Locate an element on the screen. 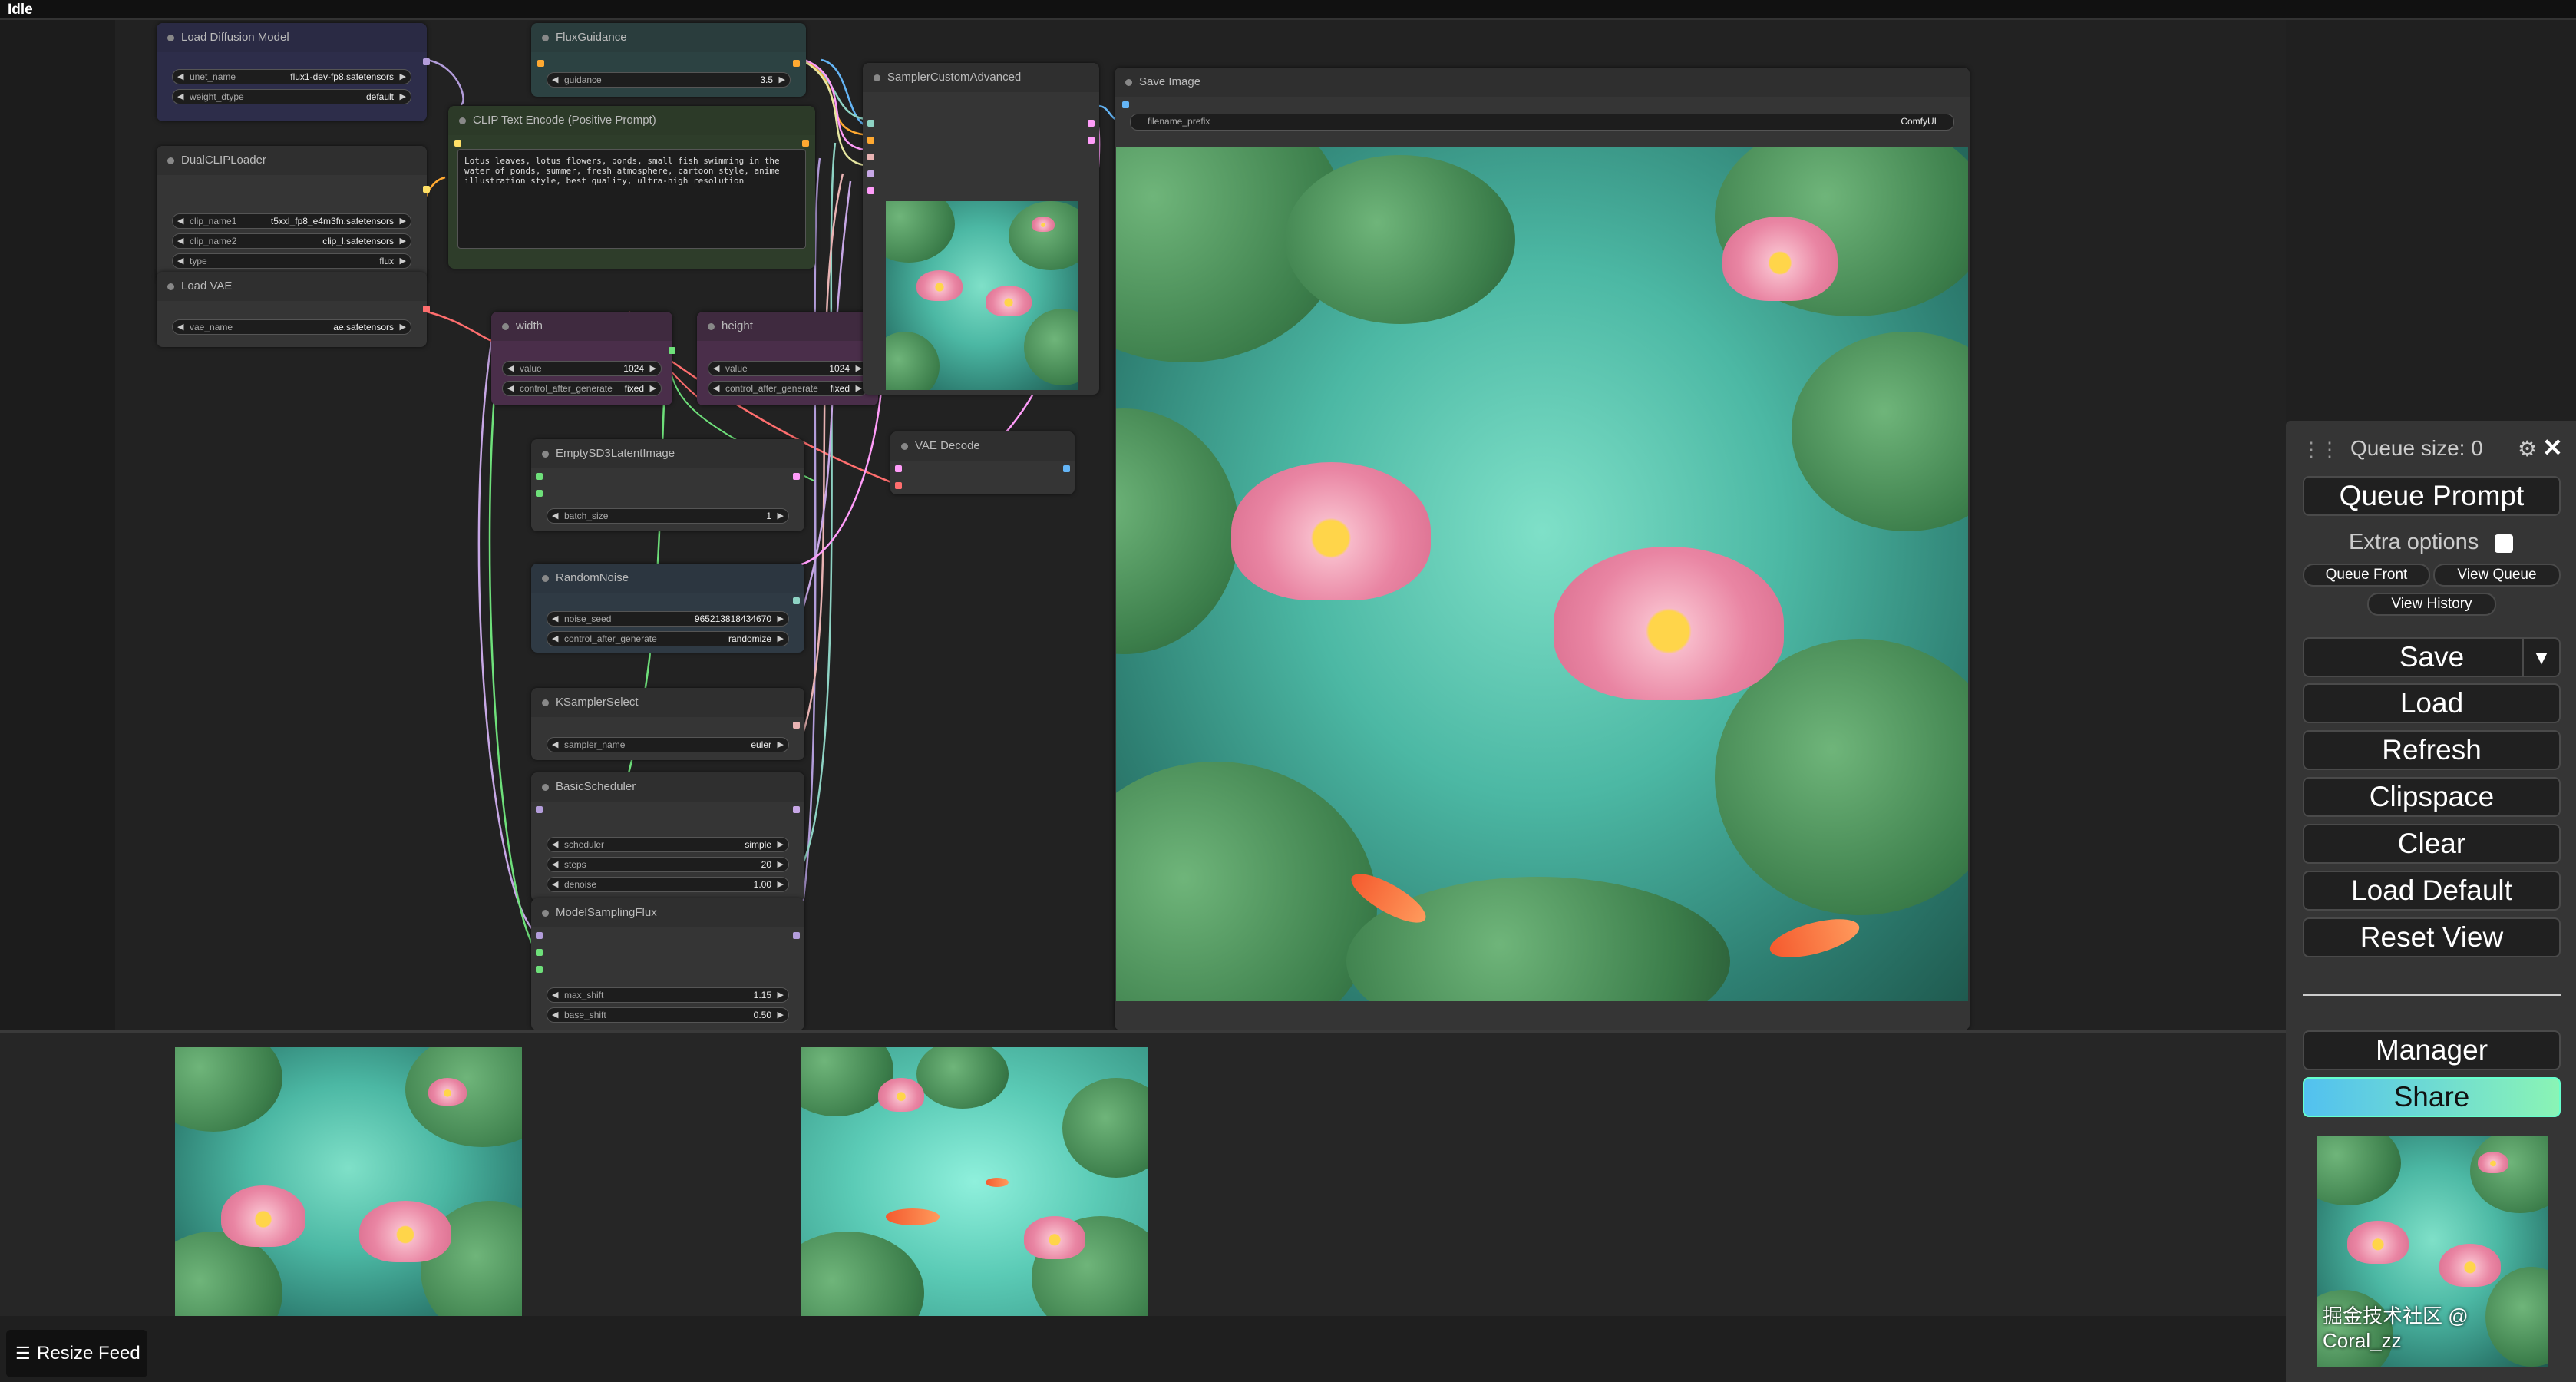  save-button: Save ▼ is located at coordinates (2432, 657).